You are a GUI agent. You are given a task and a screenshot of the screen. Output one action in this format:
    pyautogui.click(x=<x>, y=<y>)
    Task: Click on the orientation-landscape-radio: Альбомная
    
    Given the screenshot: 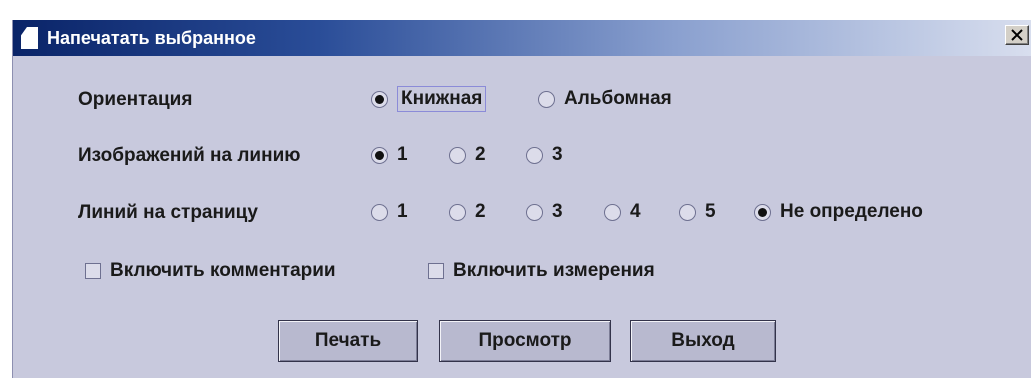 What is the action you would take?
    pyautogui.click(x=605, y=99)
    